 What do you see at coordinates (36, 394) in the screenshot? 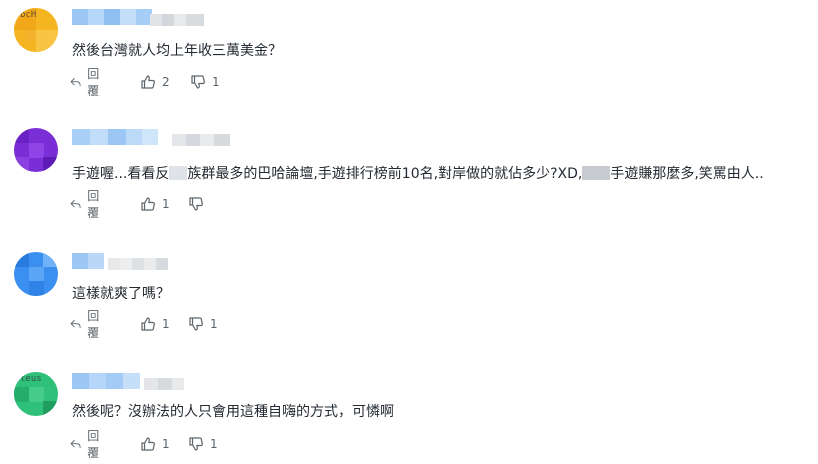
I see `avatar: teus` at bounding box center [36, 394].